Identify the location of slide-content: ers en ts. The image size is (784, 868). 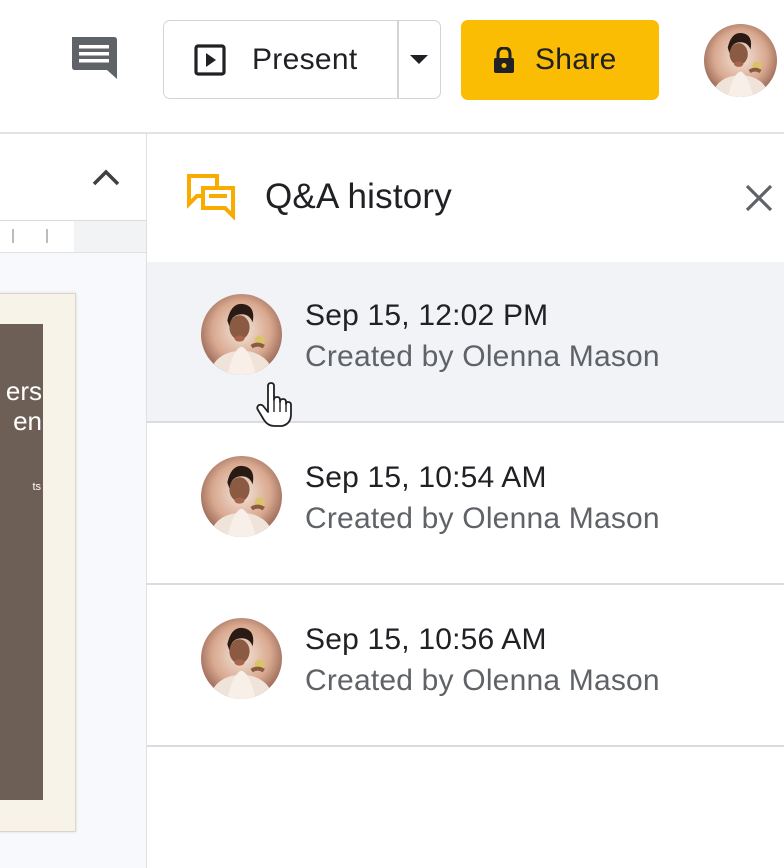
(21, 562).